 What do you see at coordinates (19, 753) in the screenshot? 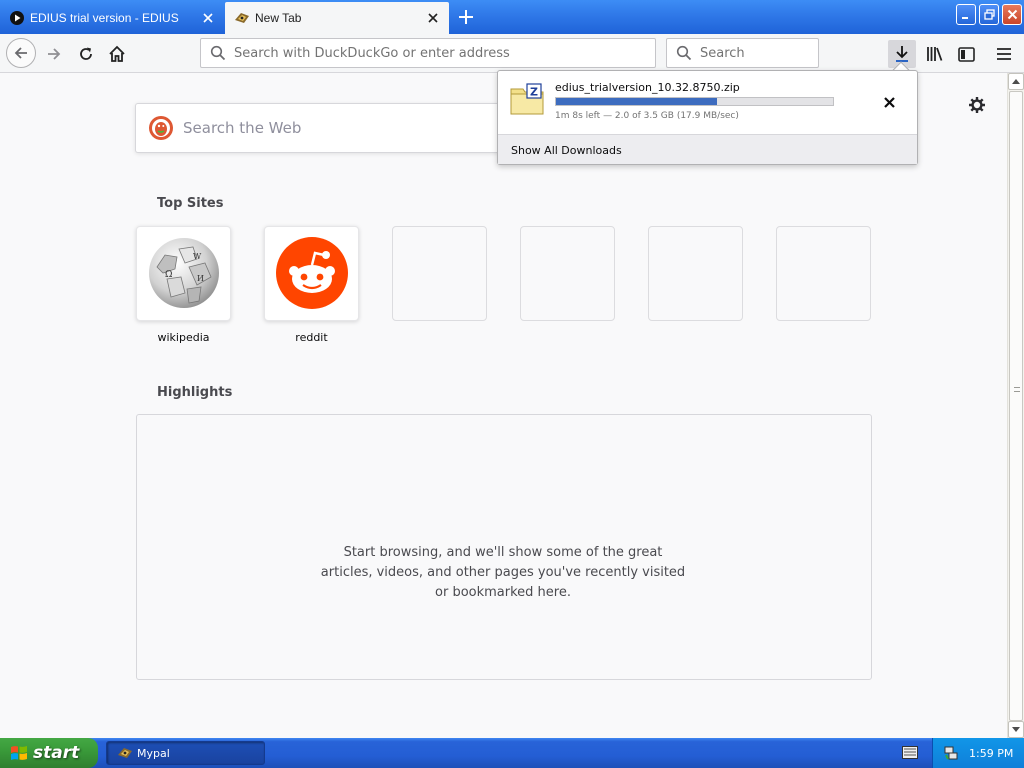
I see `windows-logo-icon` at bounding box center [19, 753].